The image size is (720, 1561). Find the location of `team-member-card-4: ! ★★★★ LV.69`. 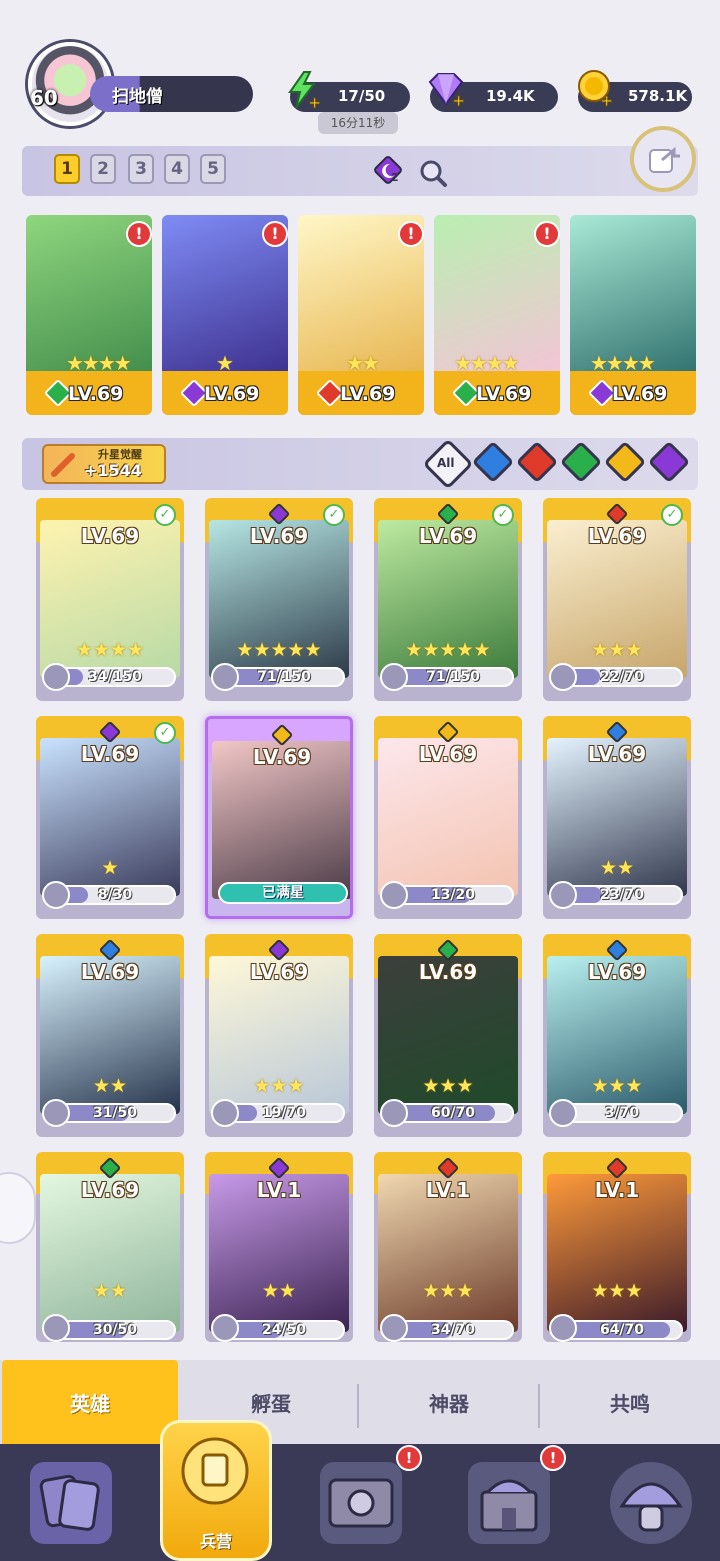

team-member-card-4: ! ★★★★ LV.69 is located at coordinates (497, 315).